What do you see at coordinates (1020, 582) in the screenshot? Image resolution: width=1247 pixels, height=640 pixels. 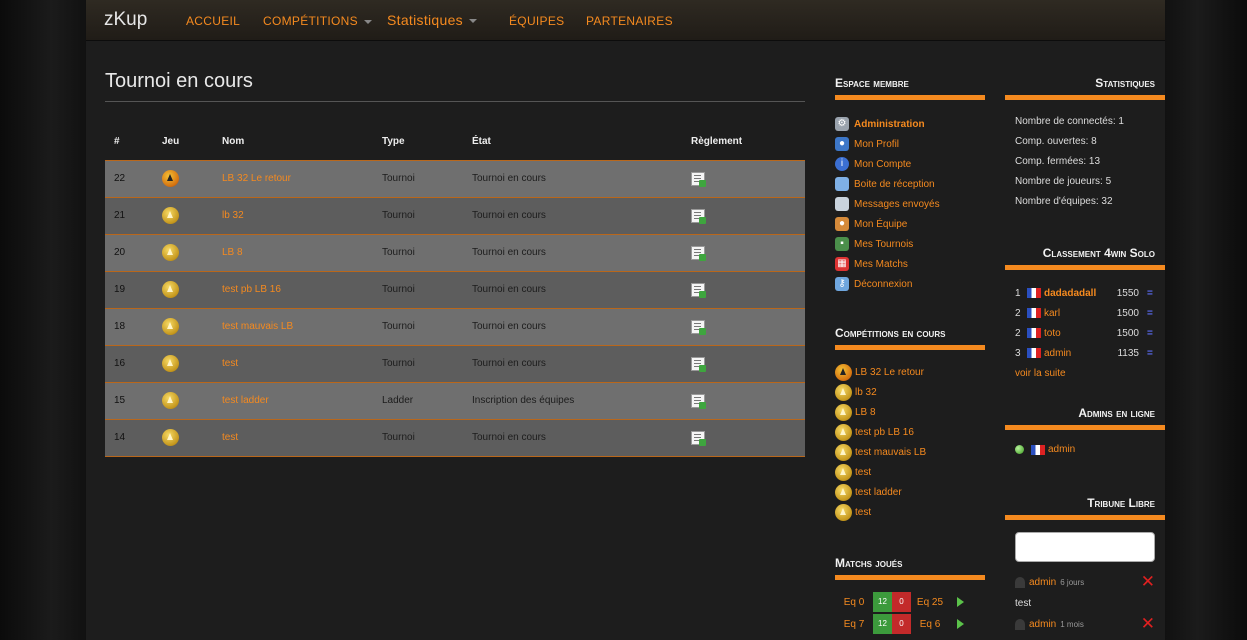 I see `user-avatar-icon` at bounding box center [1020, 582].